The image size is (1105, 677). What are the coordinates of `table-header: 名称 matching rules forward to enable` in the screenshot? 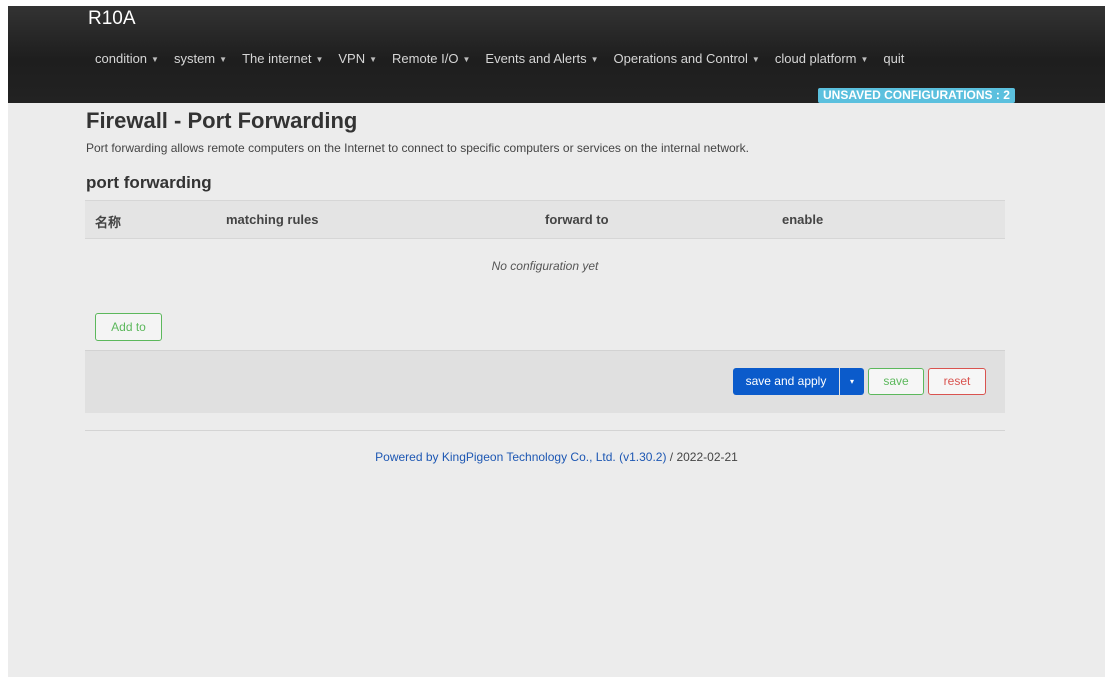 It's located at (545, 219).